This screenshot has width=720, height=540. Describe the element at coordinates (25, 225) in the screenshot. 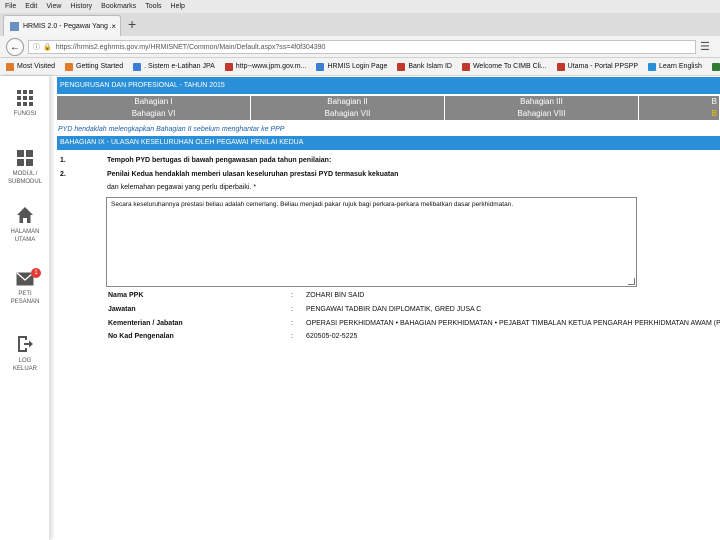

I see `sidebar-item-halaman-utama: HALAMAN UTAMA` at that location.